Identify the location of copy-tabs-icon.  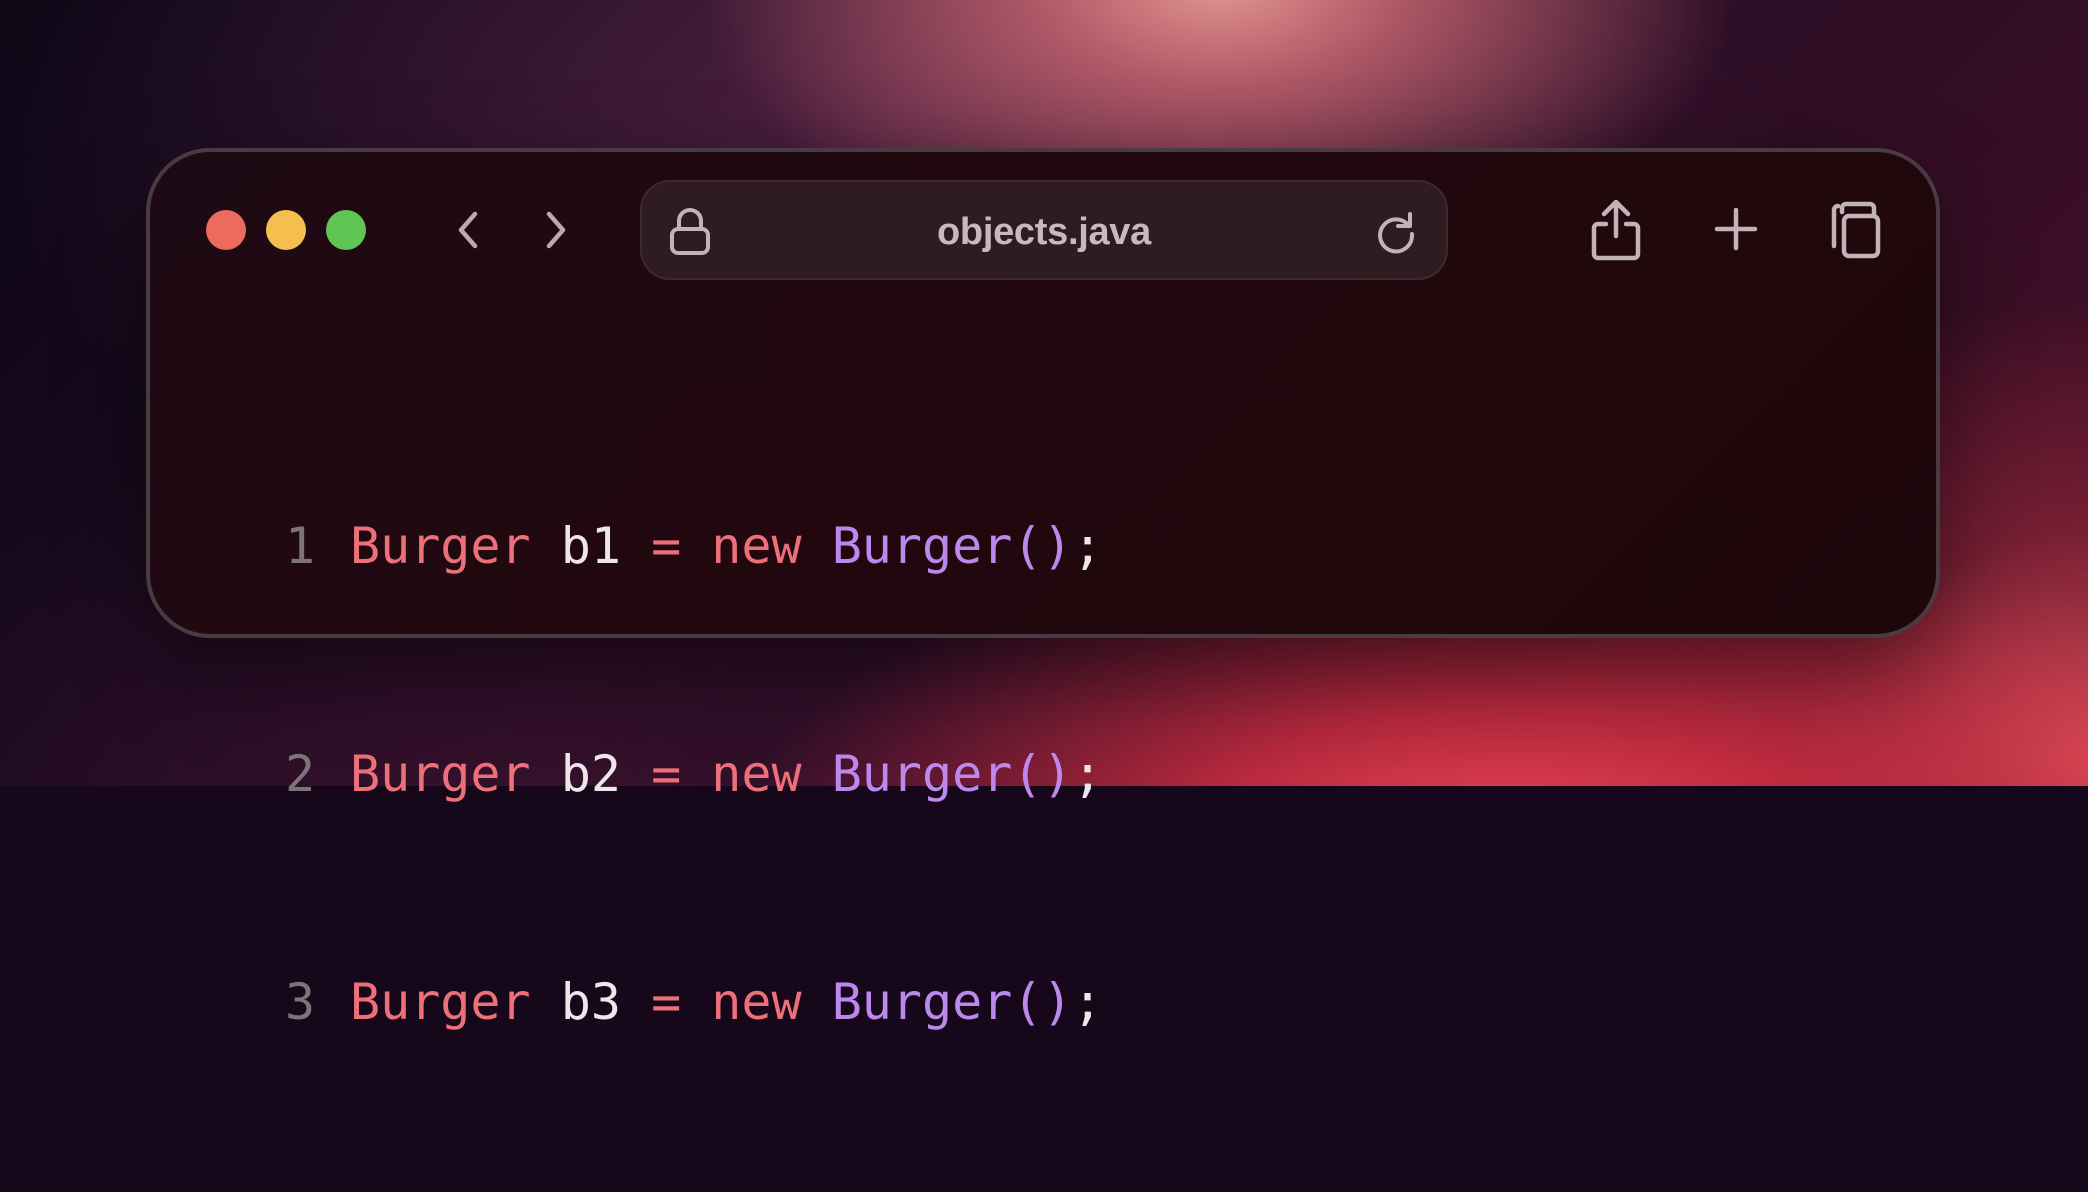
(1856, 230).